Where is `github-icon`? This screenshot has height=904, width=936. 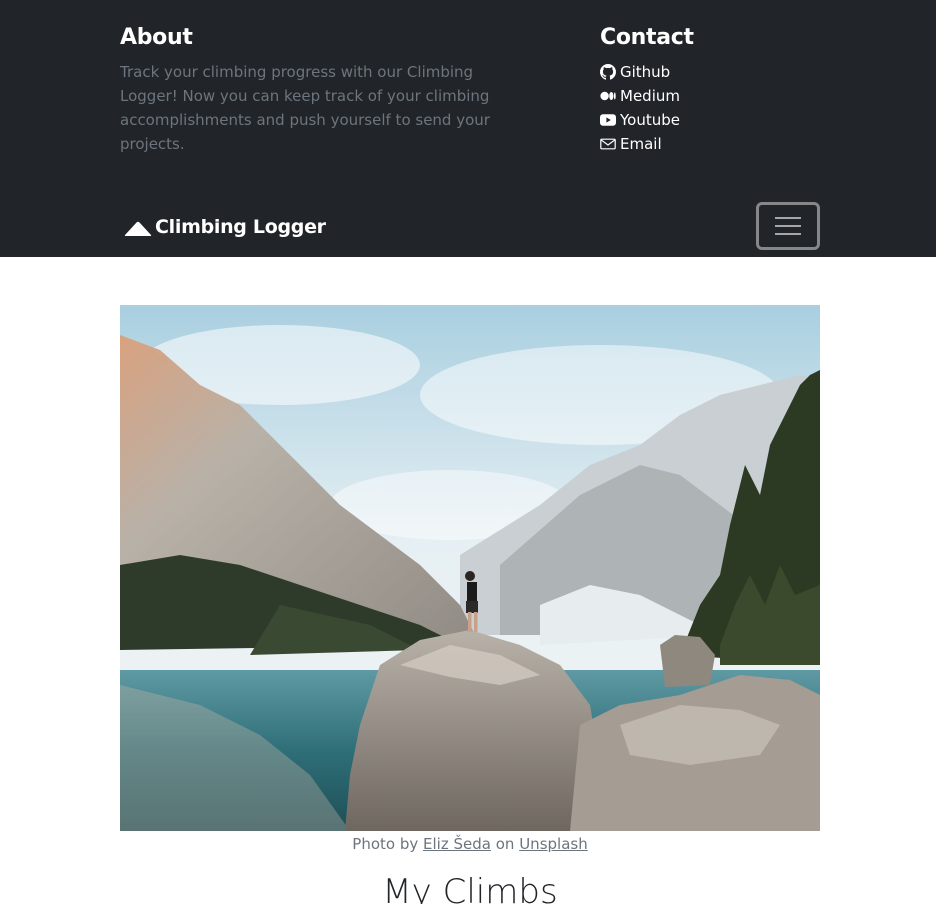
github-icon is located at coordinates (608, 72).